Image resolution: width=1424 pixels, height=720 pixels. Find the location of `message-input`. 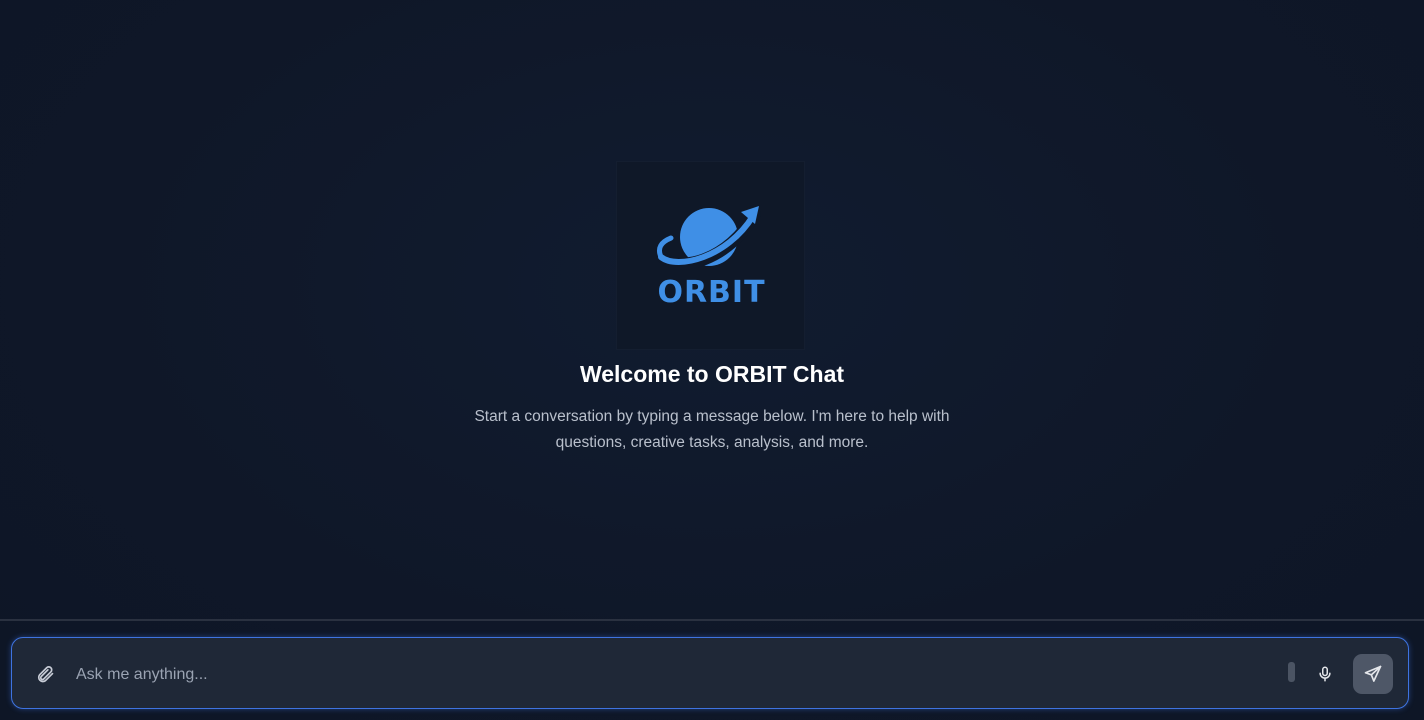

message-input is located at coordinates (676, 675).